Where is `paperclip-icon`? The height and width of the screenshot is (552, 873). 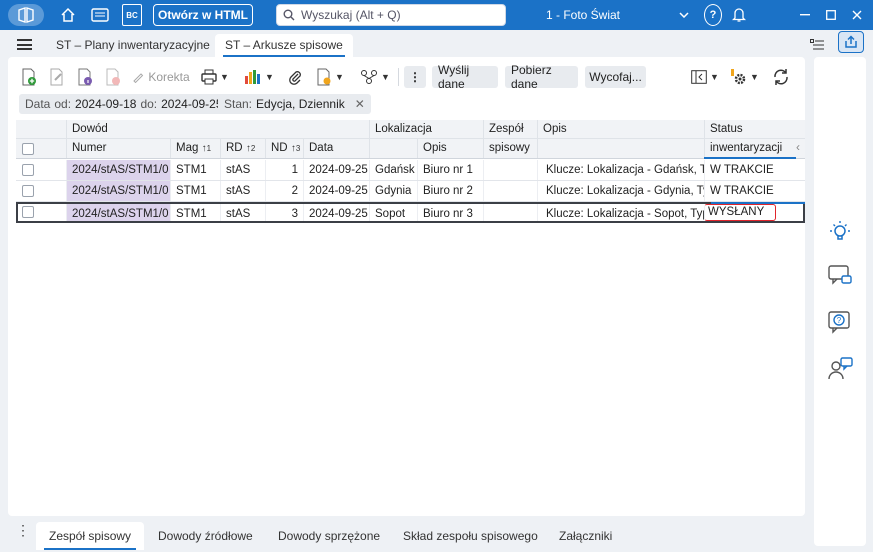
paperclip-icon is located at coordinates (295, 77).